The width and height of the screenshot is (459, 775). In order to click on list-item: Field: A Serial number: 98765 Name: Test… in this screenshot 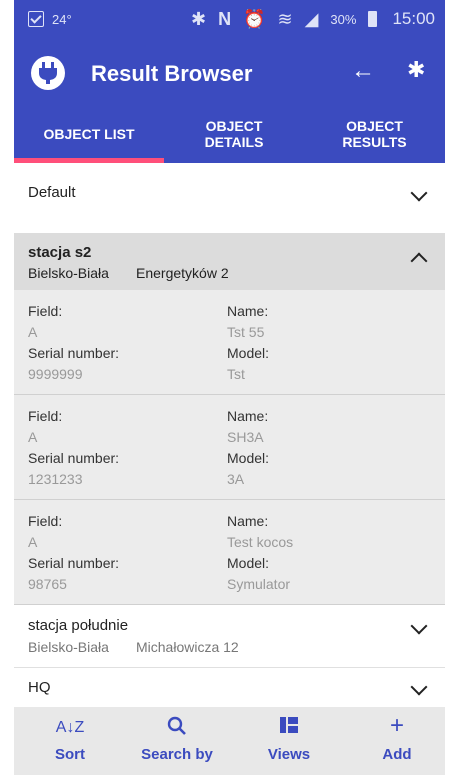, I will do `click(229, 552)`.